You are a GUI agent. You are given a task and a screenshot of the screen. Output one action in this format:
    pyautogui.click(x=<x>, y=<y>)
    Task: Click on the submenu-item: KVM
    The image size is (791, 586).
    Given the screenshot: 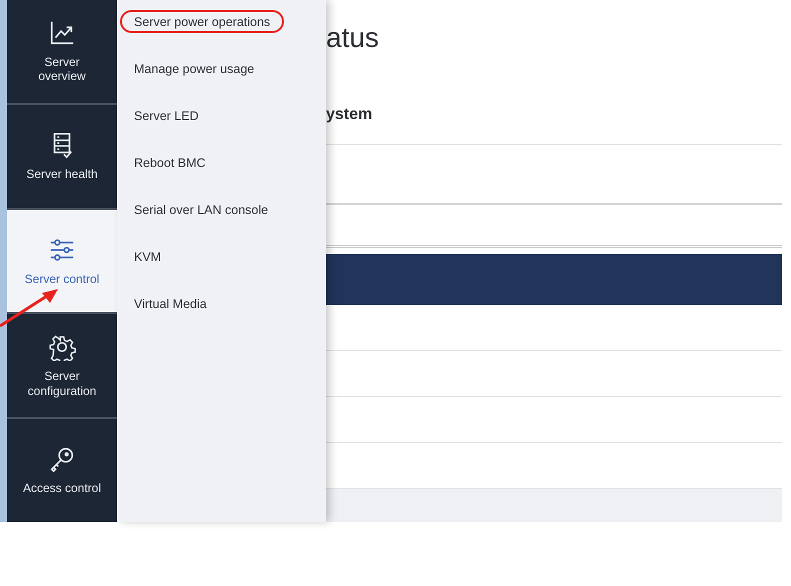 What is the action you would take?
    pyautogui.click(x=148, y=256)
    